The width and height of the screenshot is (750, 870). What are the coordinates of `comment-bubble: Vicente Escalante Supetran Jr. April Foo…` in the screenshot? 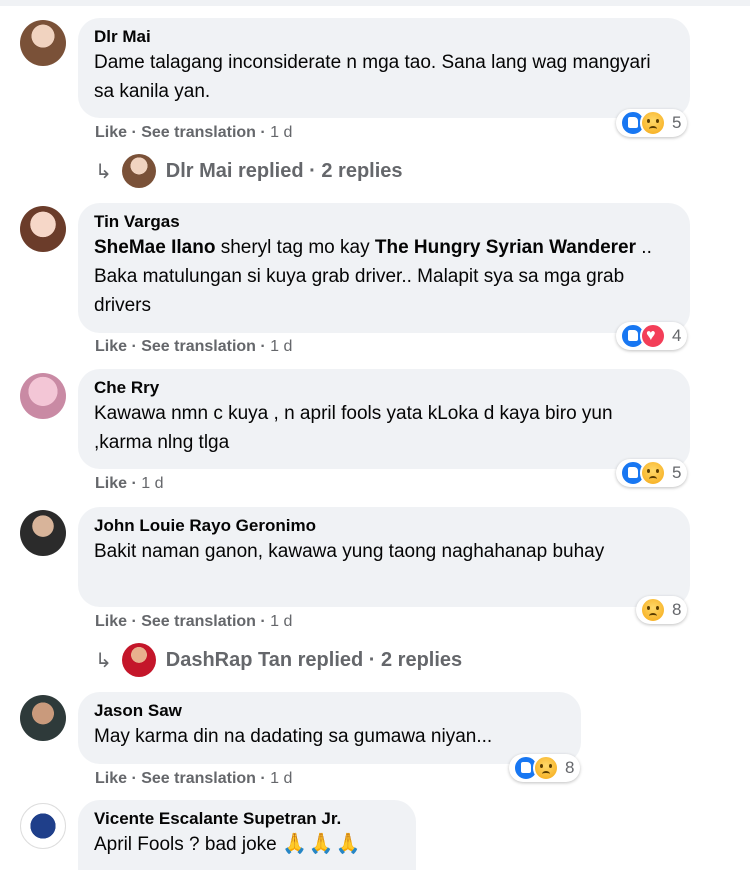 It's located at (247, 835).